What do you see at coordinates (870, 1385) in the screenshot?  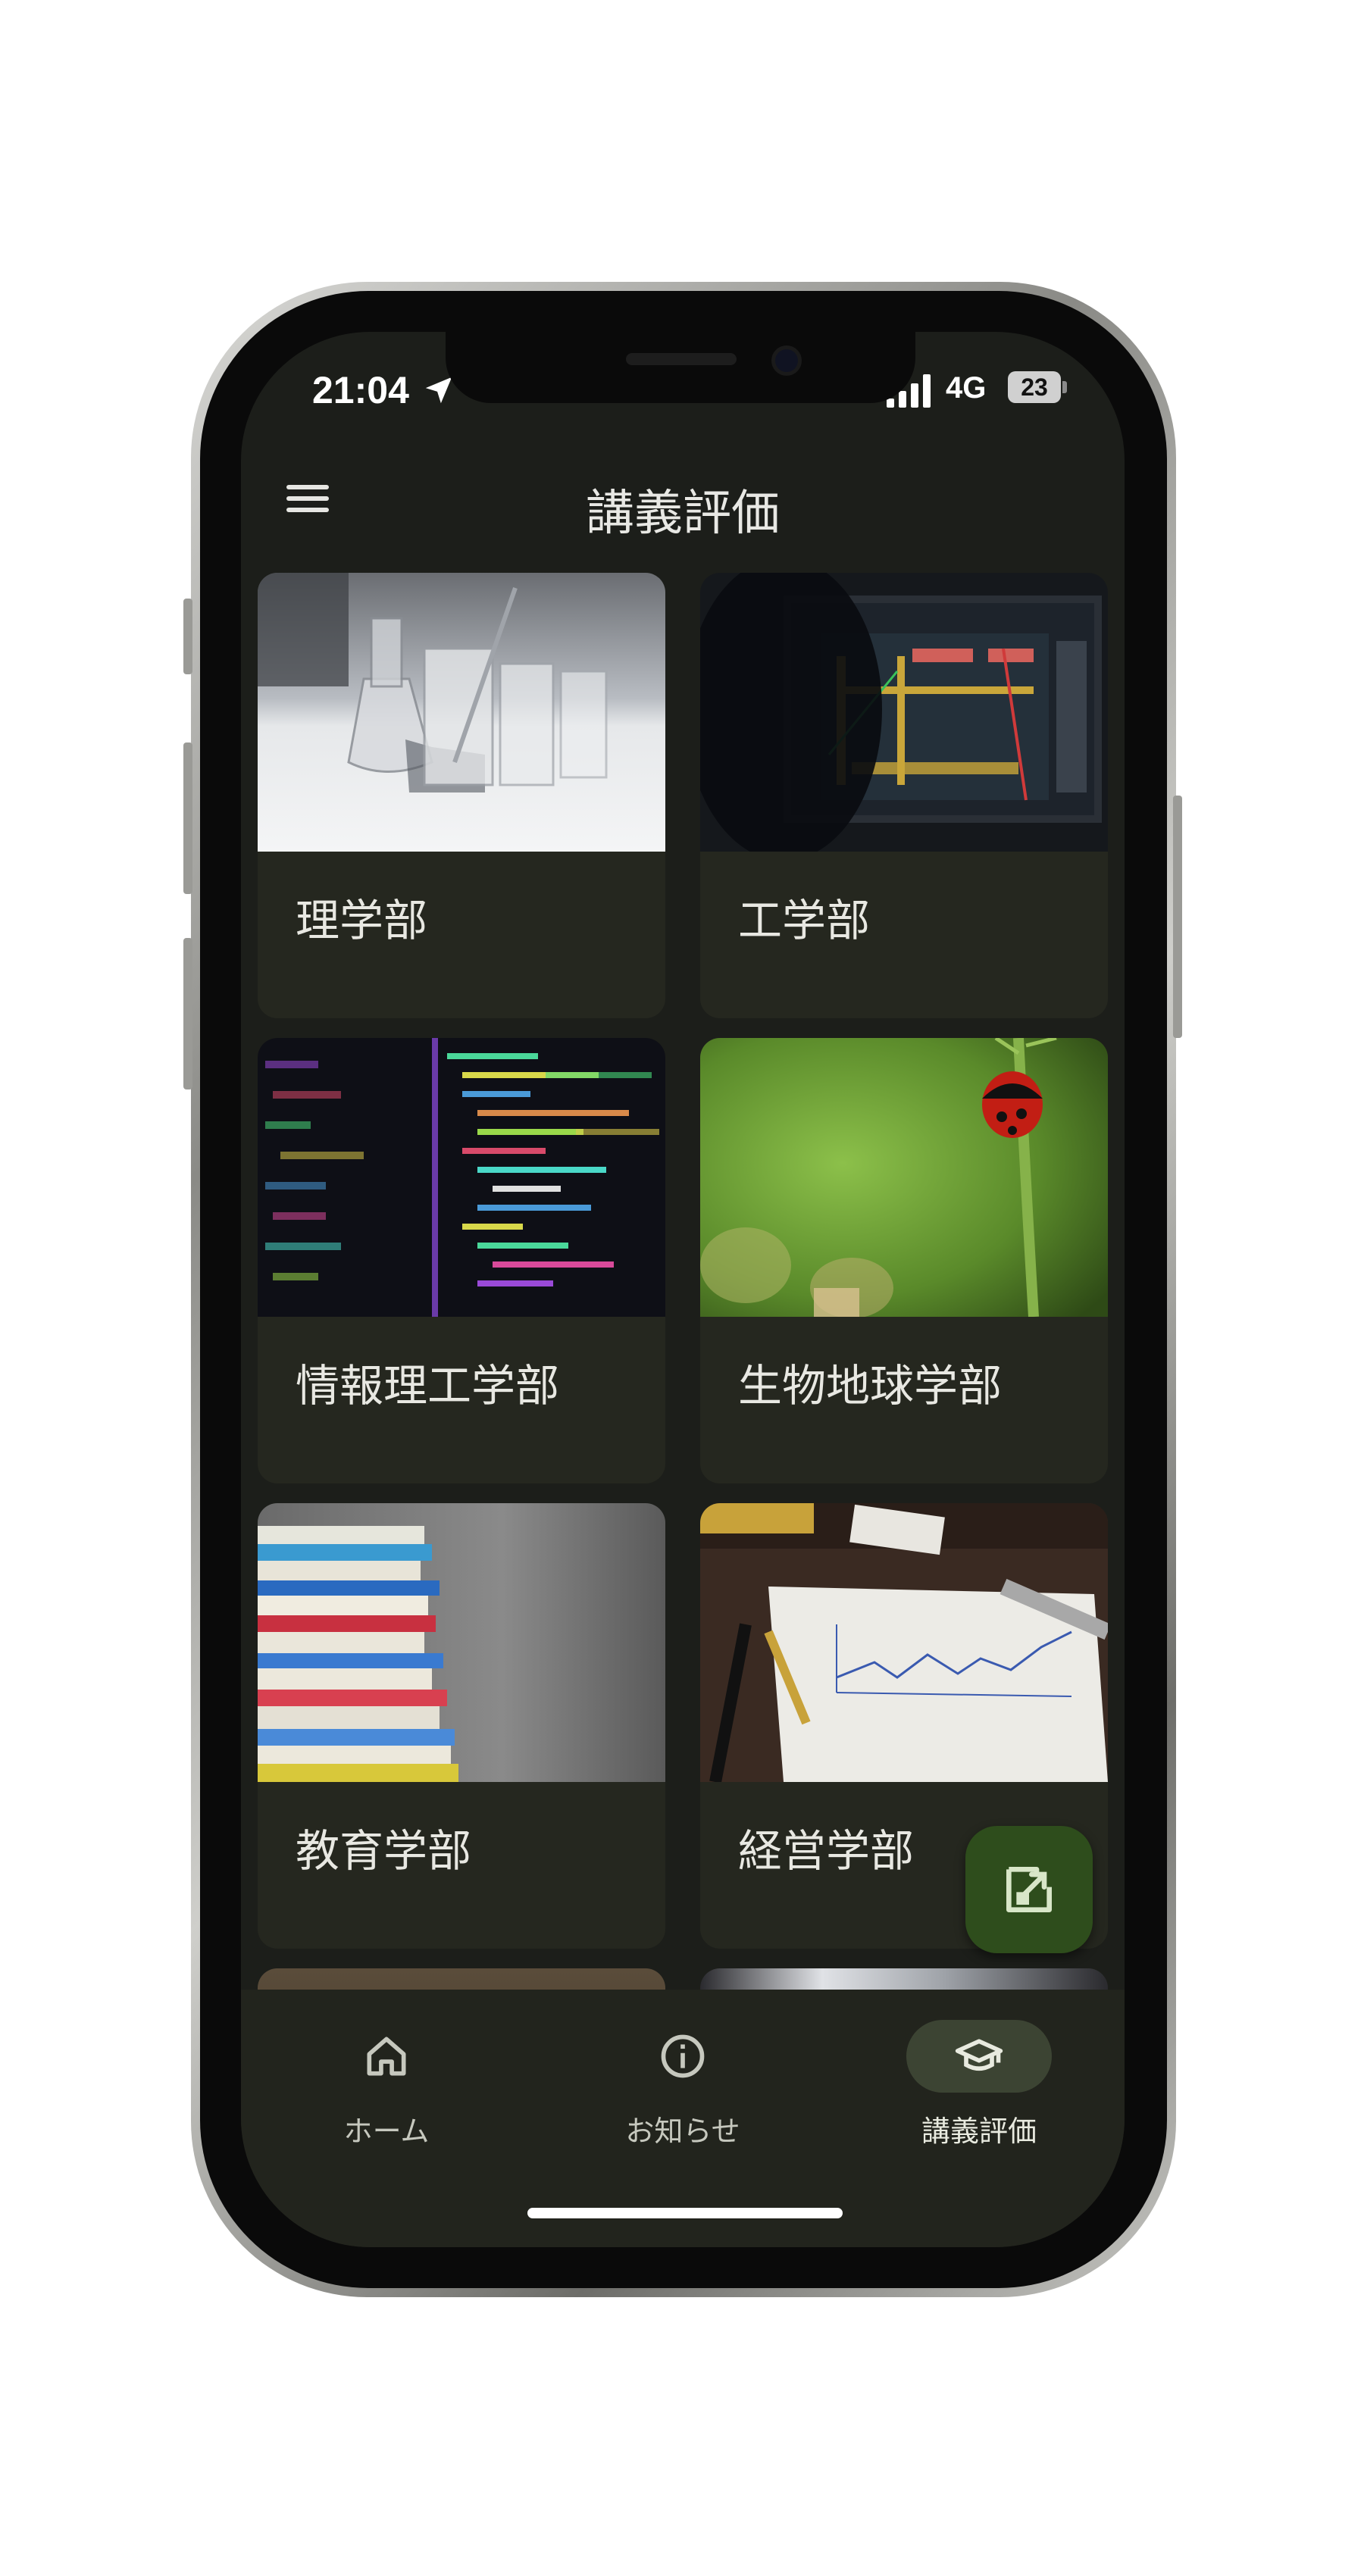 I see `faculty-label: 生物地球学部` at bounding box center [870, 1385].